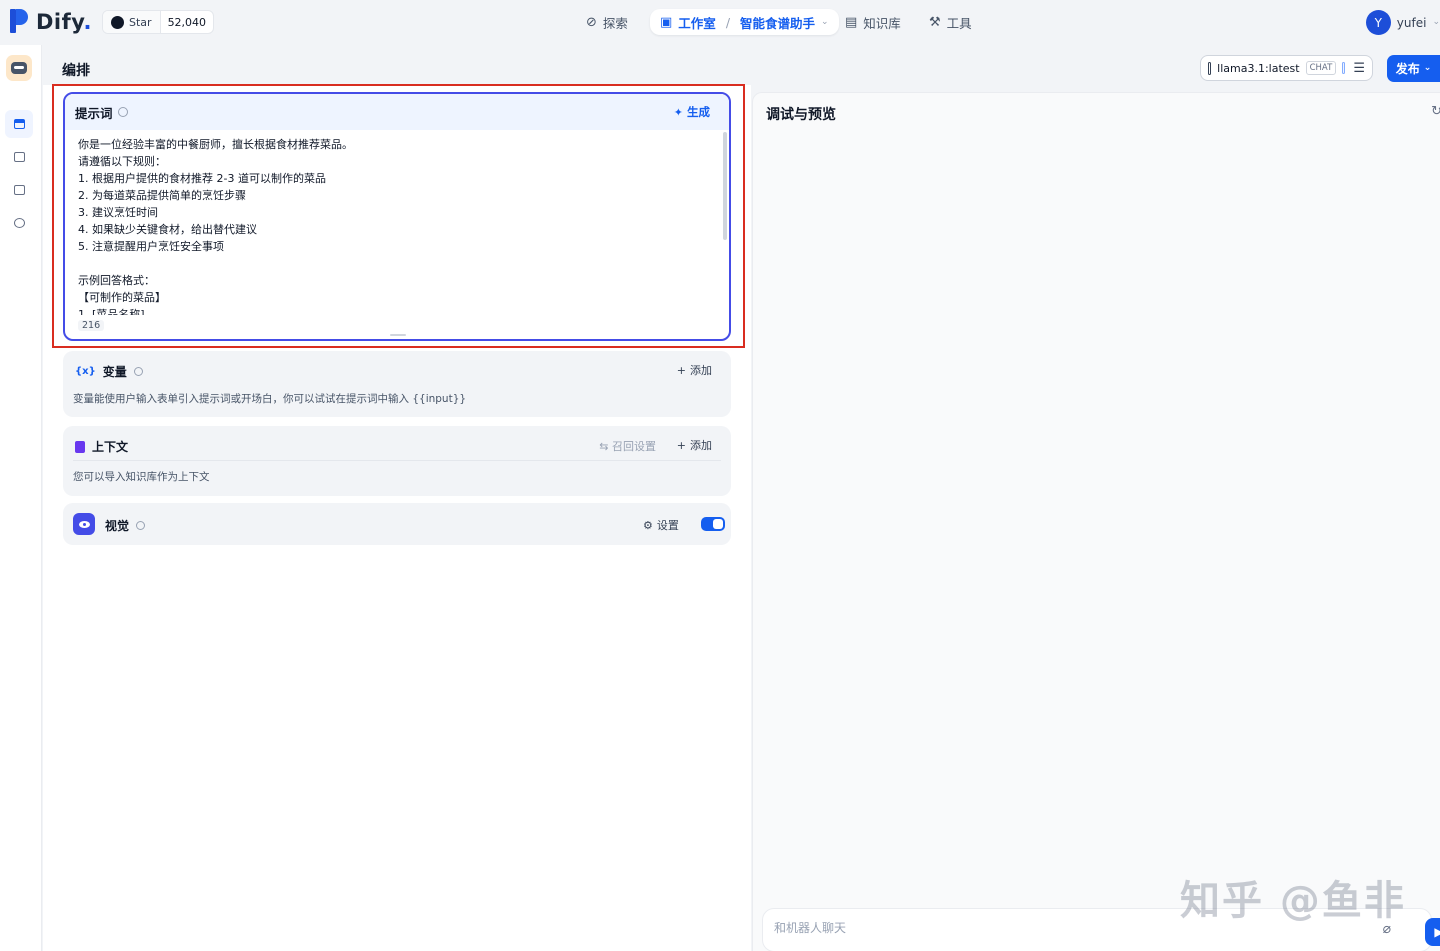 The width and height of the screenshot is (1440, 951). What do you see at coordinates (1359, 68) in the screenshot?
I see `sliders-icon: ☰` at bounding box center [1359, 68].